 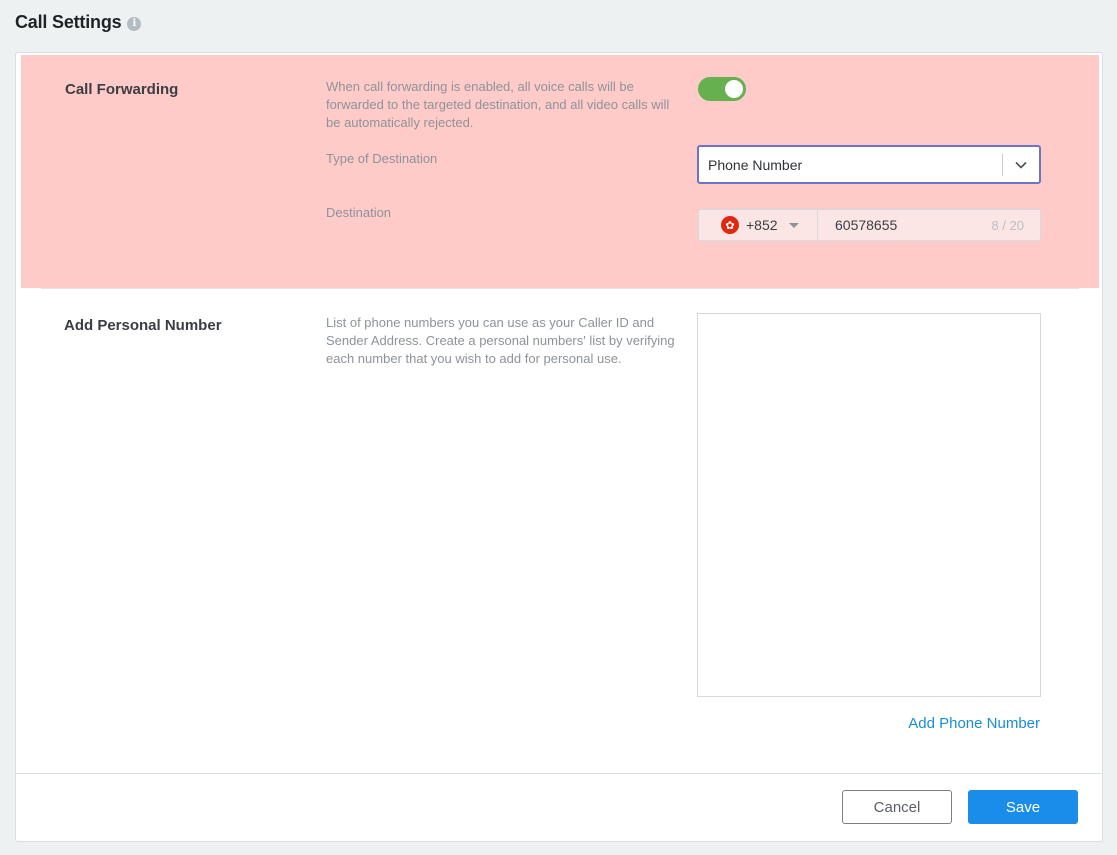 What do you see at coordinates (559, 807) in the screenshot?
I see `footer-bar: Cancel Save` at bounding box center [559, 807].